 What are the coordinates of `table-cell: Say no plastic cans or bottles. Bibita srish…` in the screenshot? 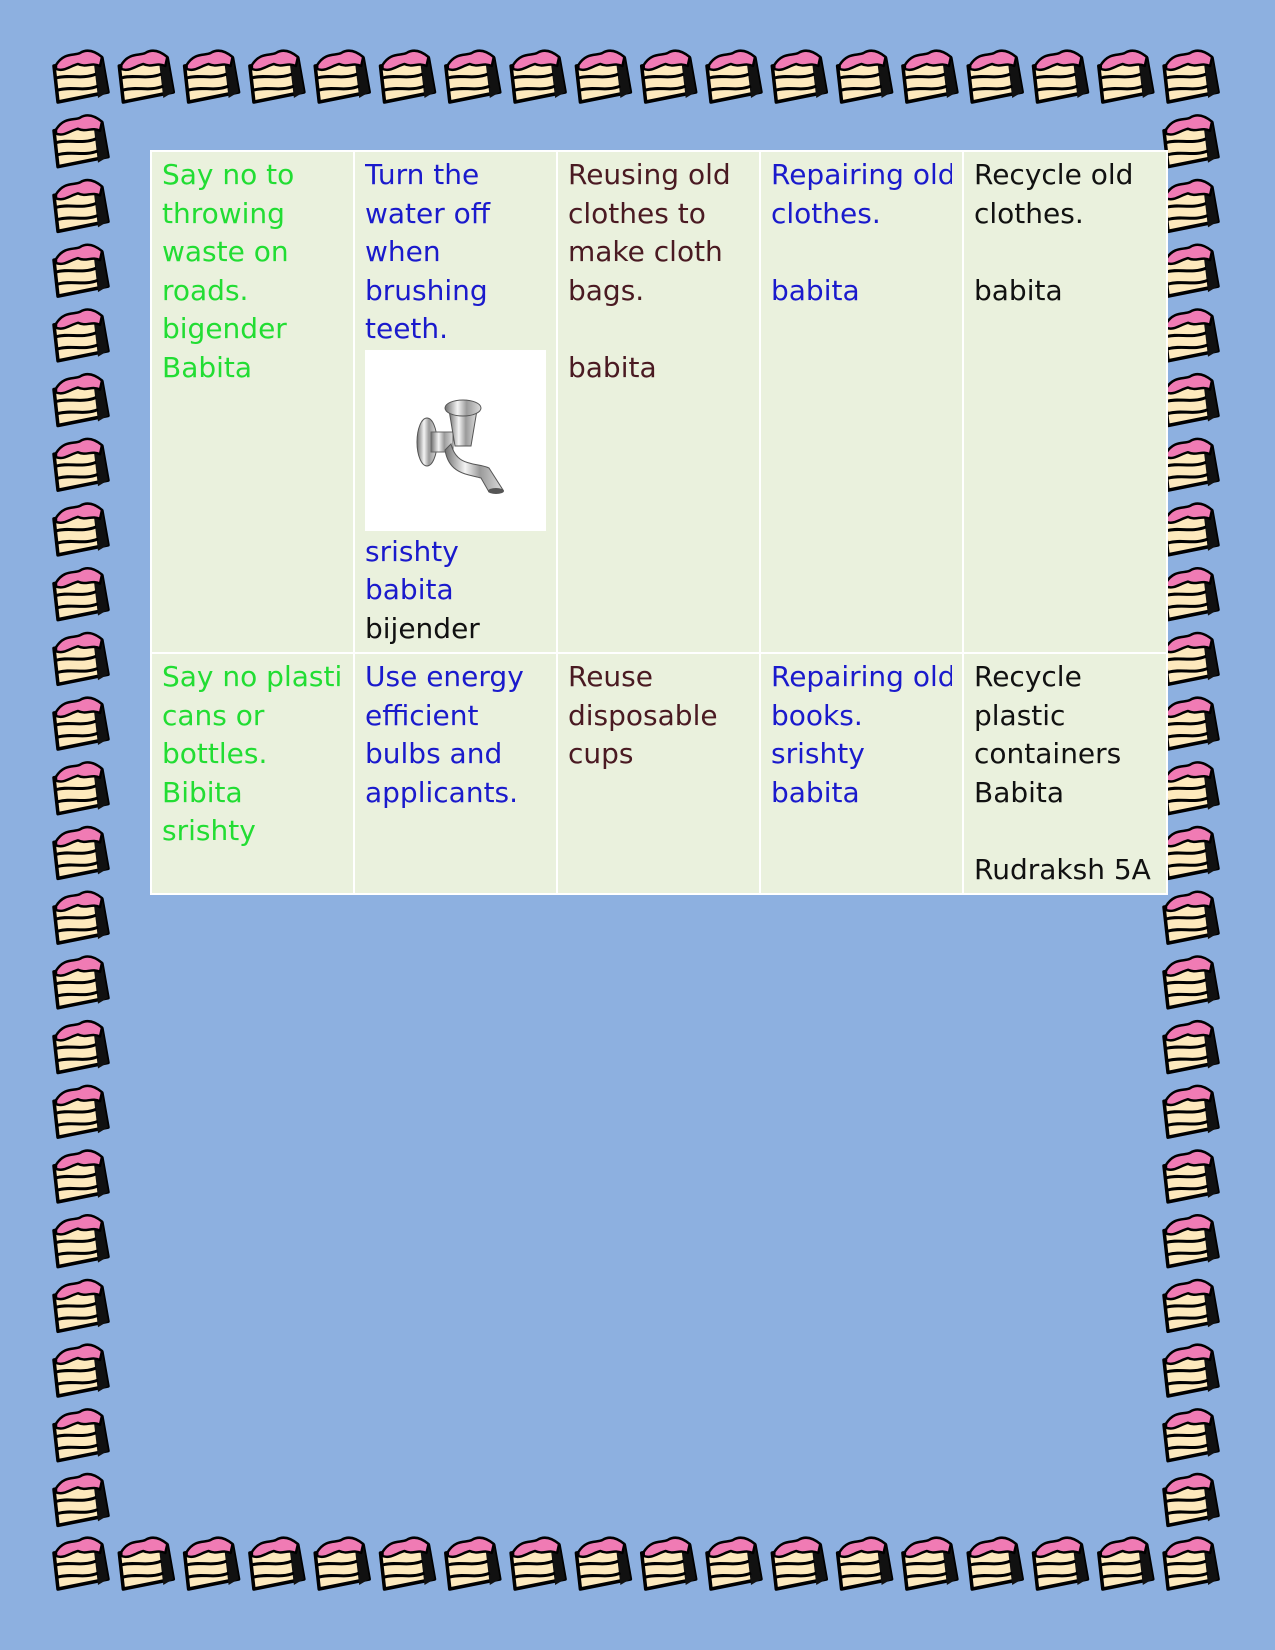 It's located at (252, 773).